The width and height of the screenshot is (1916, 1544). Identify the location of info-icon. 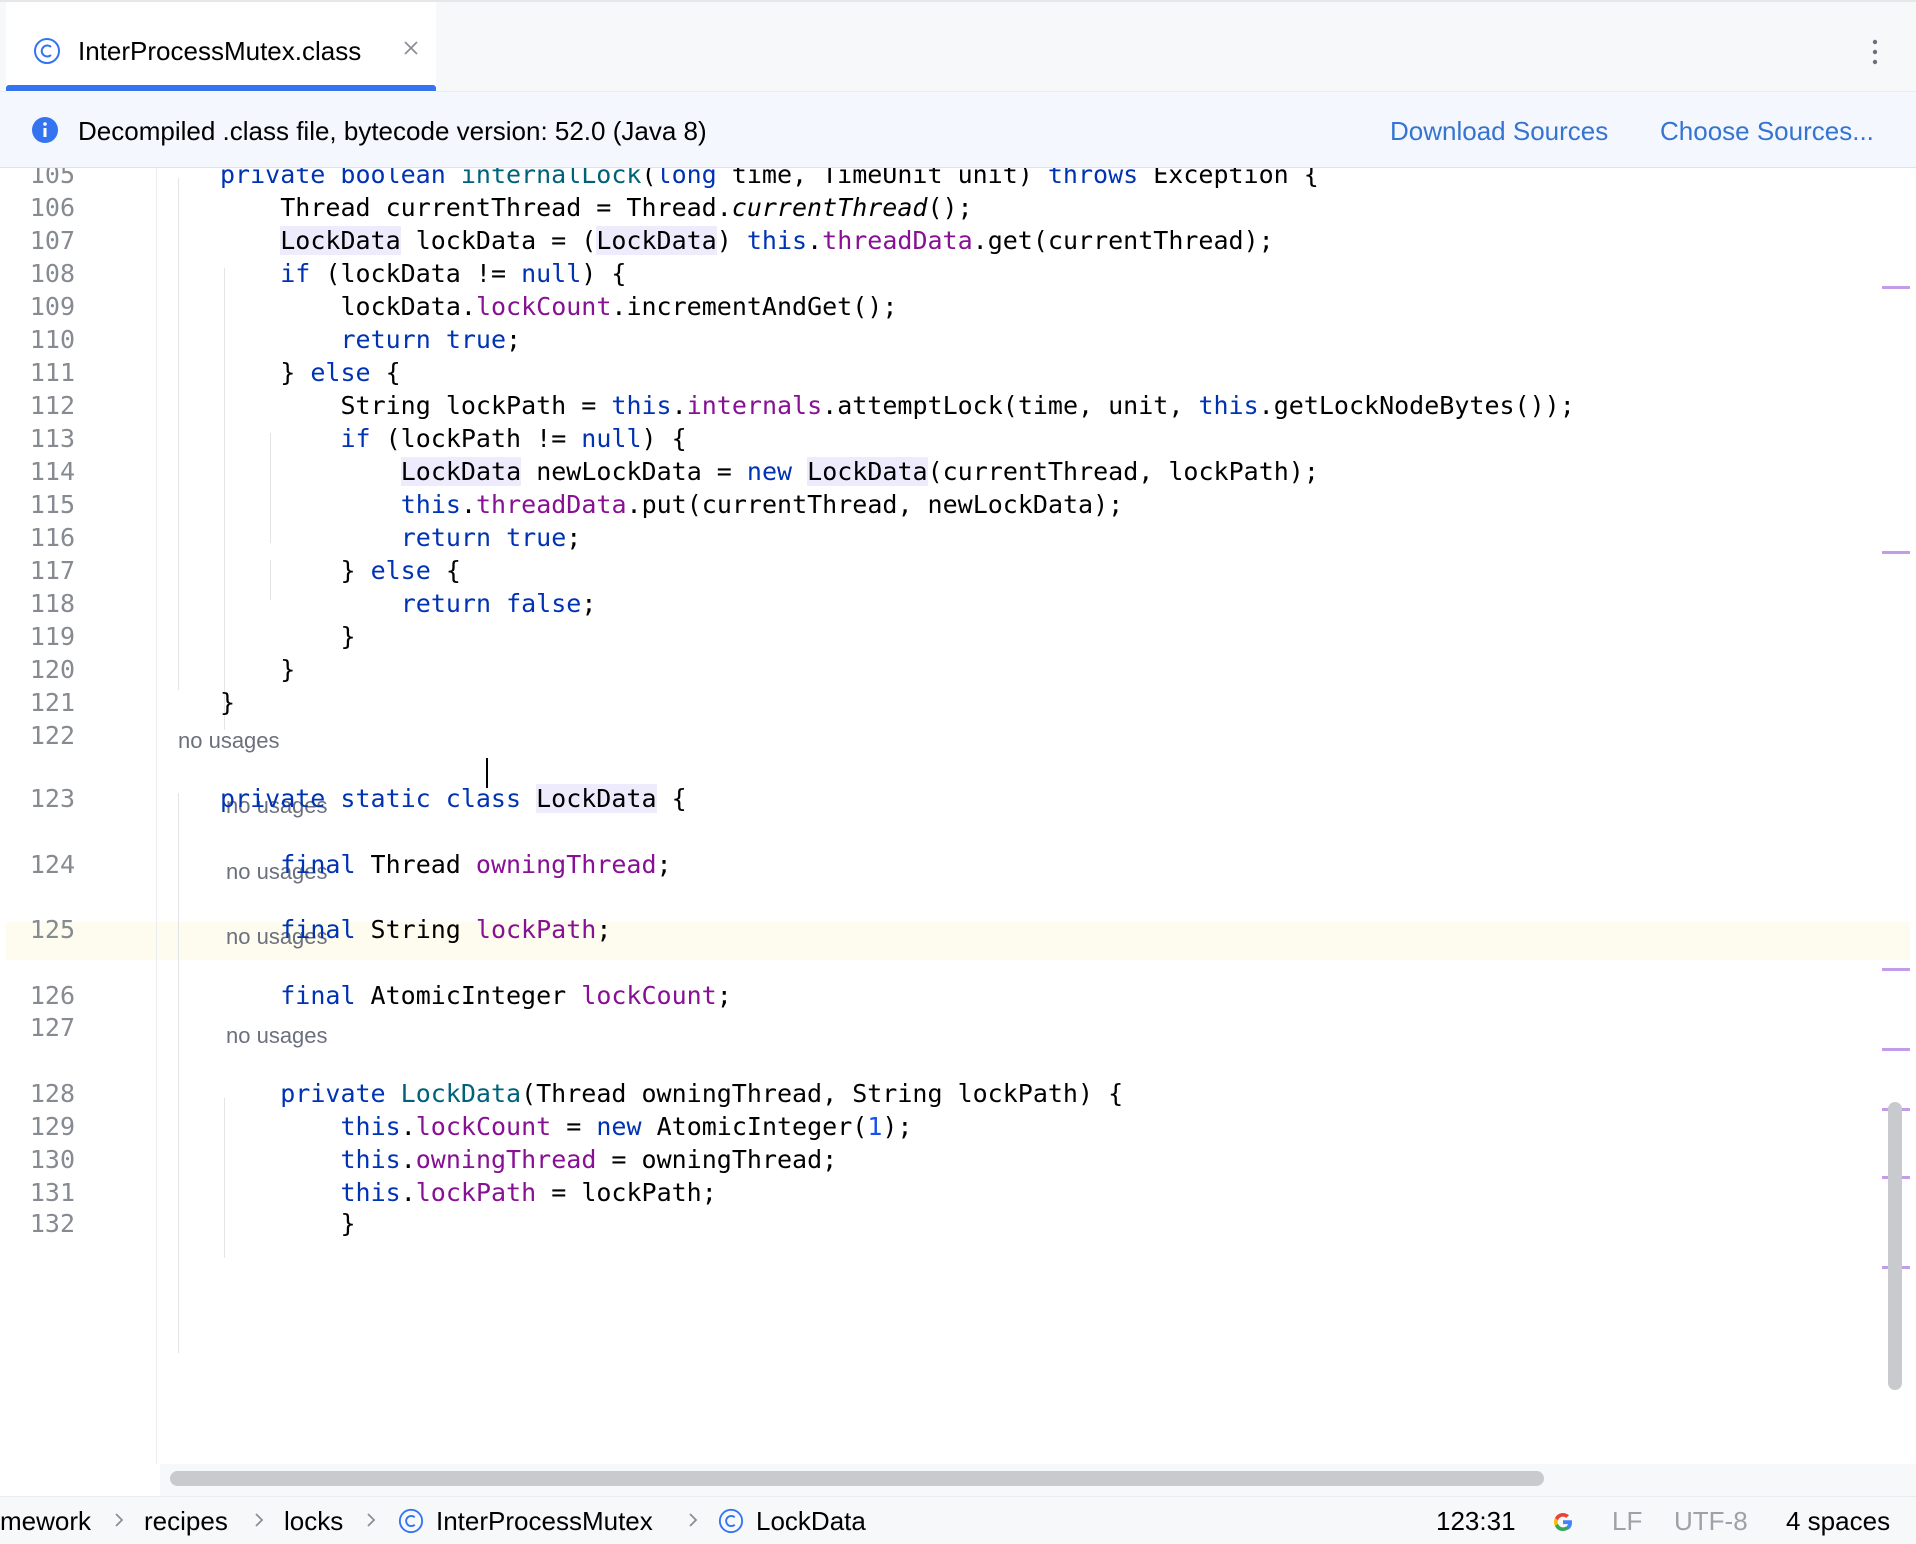
(45, 130).